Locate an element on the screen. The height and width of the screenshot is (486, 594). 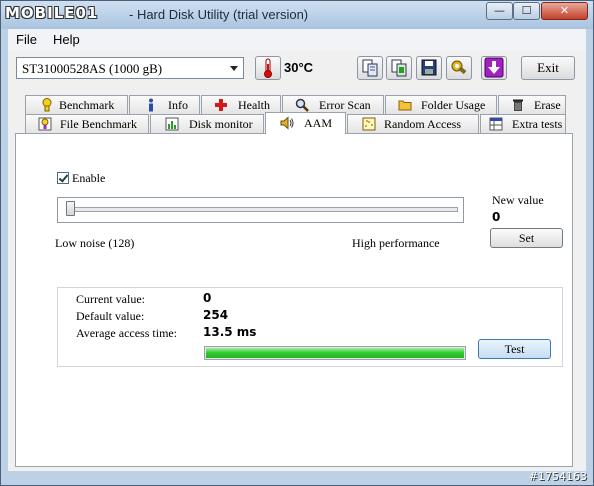
tab-benchmark: Benchmark is located at coordinates (76, 104).